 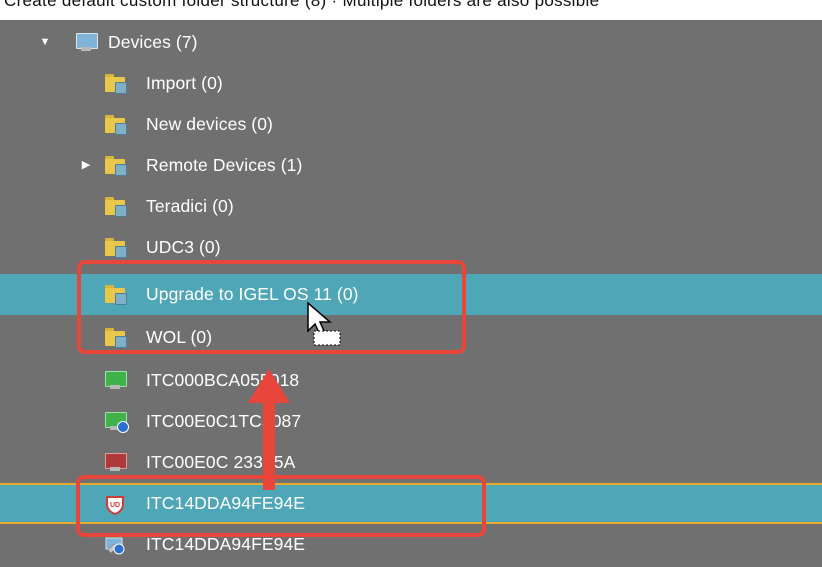 What do you see at coordinates (116, 422) in the screenshot?
I see `monitor-green-info-icon` at bounding box center [116, 422].